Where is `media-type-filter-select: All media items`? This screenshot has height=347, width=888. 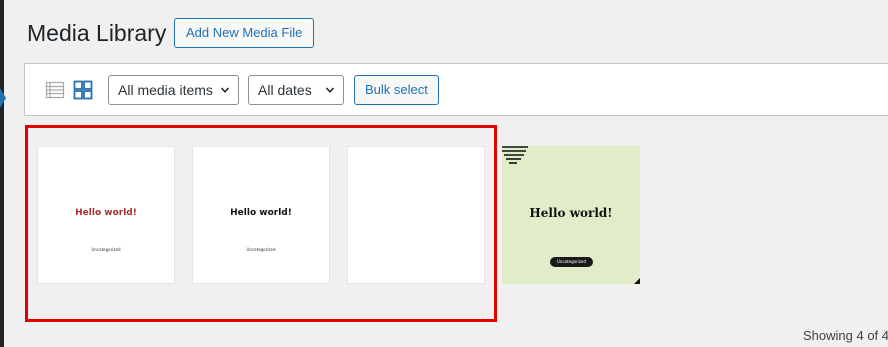 media-type-filter-select: All media items is located at coordinates (173, 90).